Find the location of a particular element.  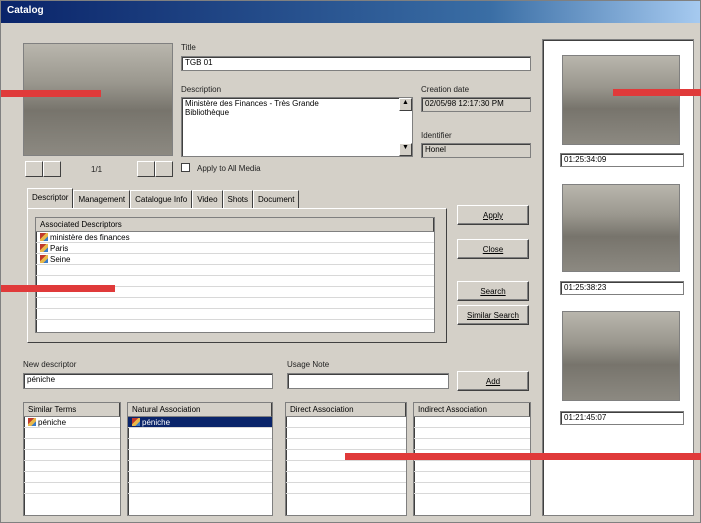

list-item-label: Paris is located at coordinates (59, 248).